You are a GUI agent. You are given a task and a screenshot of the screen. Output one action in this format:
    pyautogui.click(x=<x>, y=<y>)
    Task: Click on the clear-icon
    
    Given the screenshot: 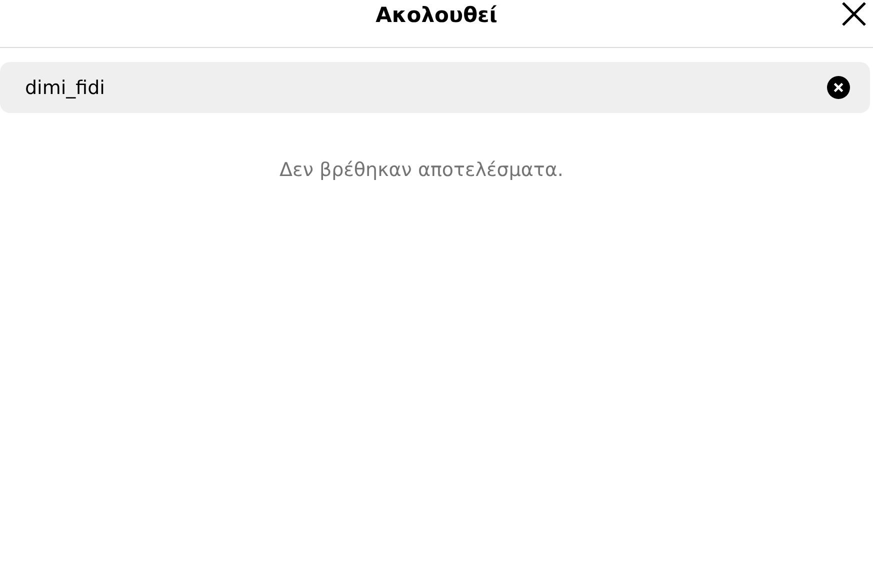 What is the action you would take?
    pyautogui.click(x=838, y=87)
    